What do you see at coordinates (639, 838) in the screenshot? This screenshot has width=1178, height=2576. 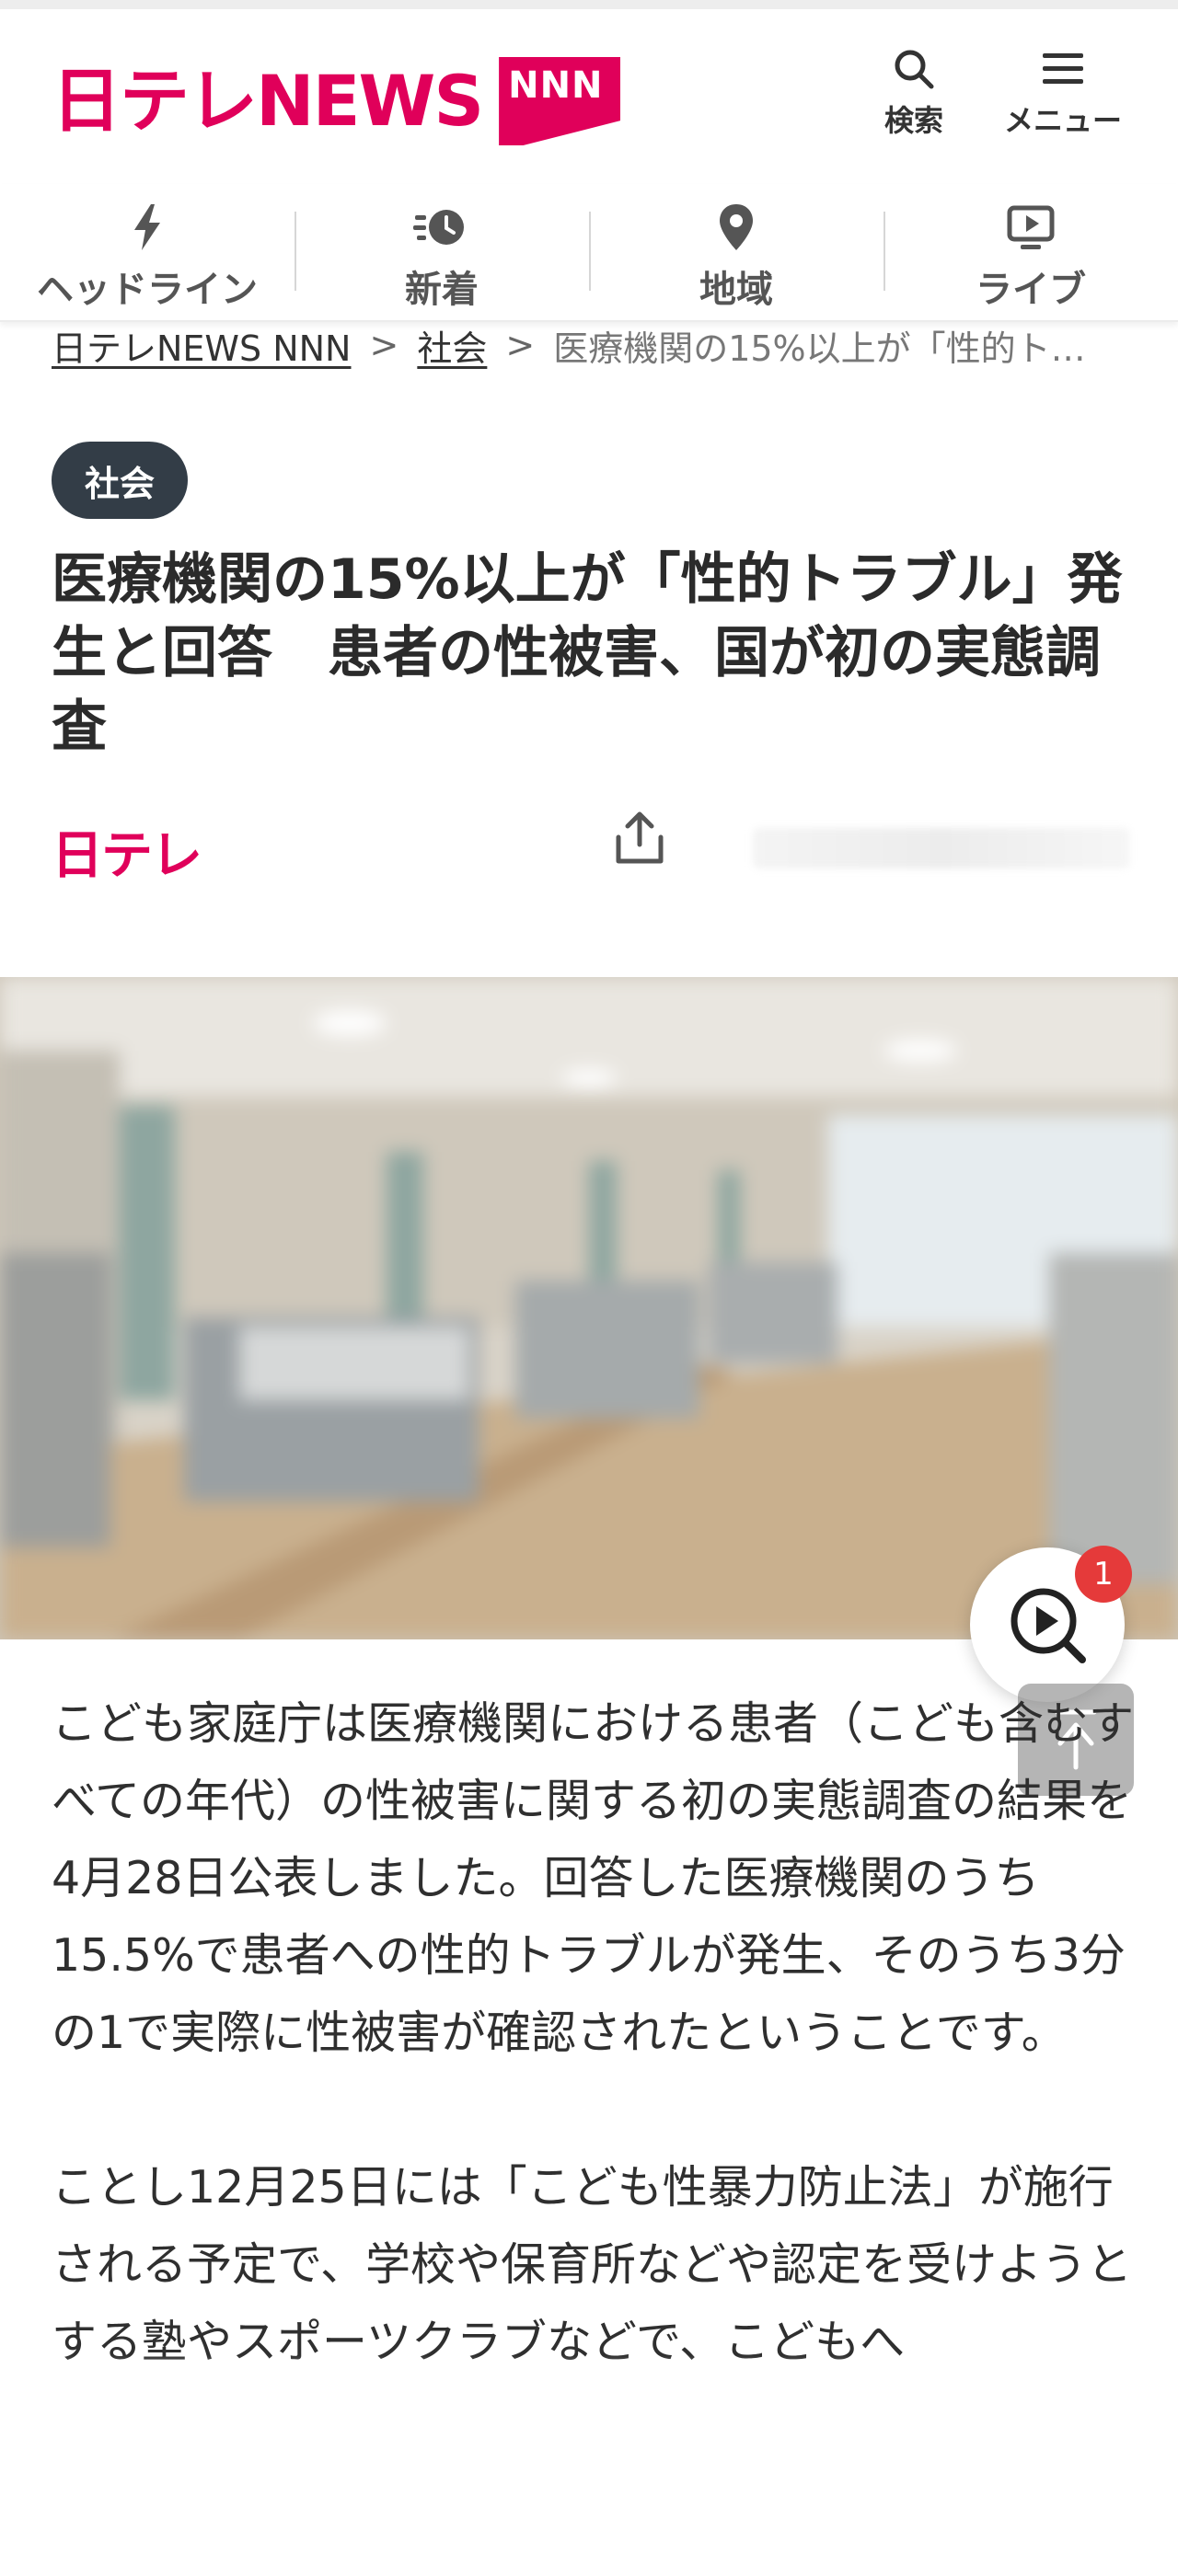 I see `share-icon` at bounding box center [639, 838].